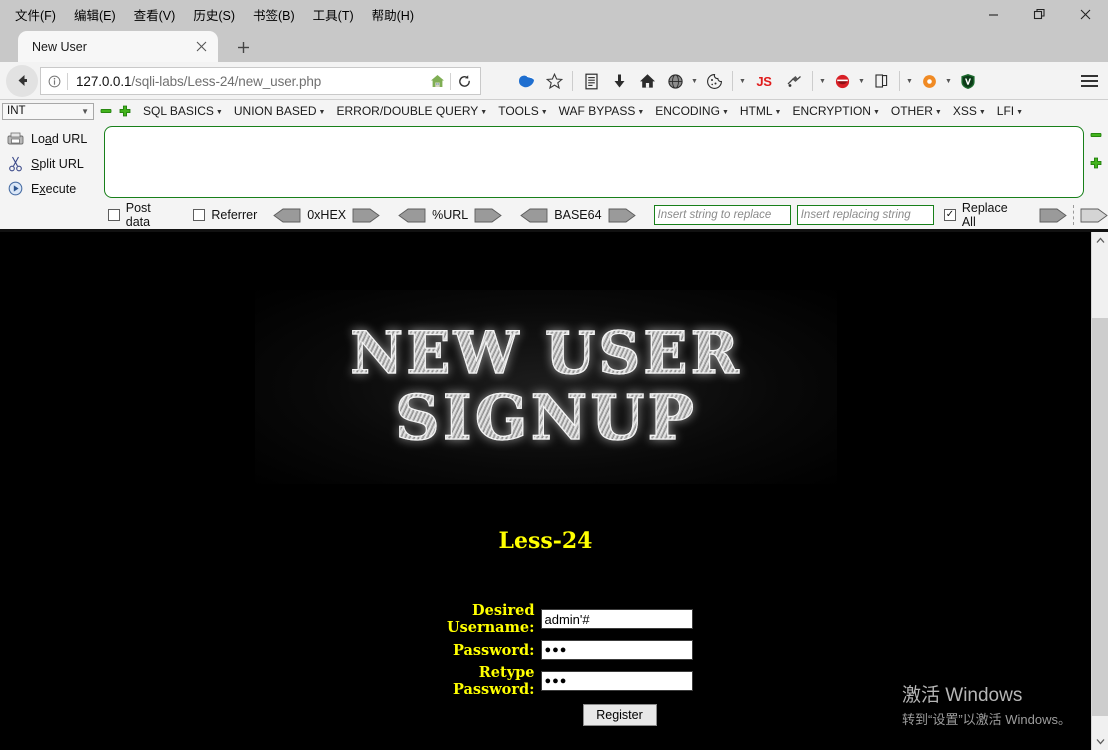  I want to click on replace-all-checkbox: ✓ Replace All, so click(983, 215).